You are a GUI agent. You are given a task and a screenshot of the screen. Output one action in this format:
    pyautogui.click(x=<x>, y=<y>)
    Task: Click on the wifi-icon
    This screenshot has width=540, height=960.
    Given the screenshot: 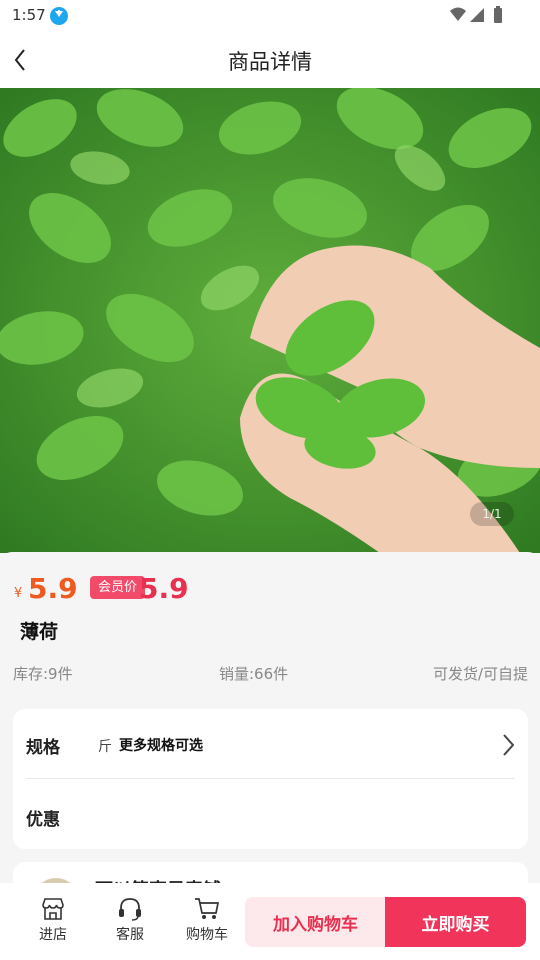 What is the action you would take?
    pyautogui.click(x=458, y=14)
    